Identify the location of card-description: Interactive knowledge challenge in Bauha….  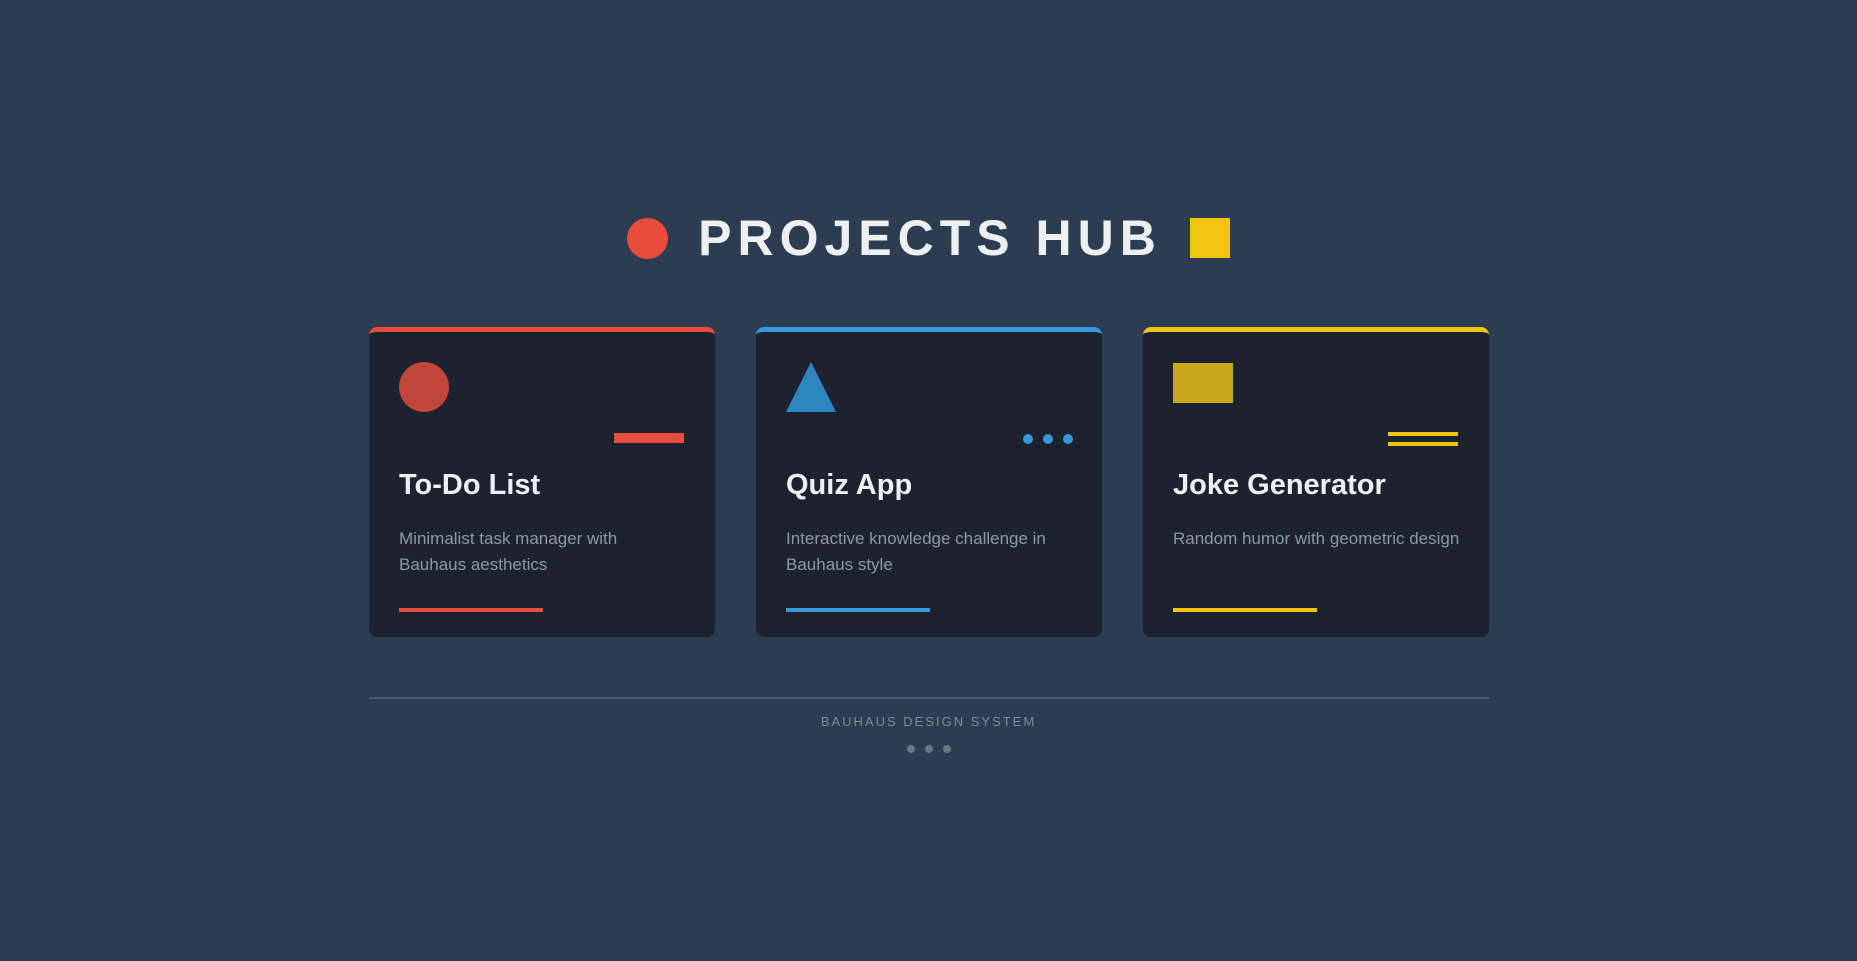
(916, 551).